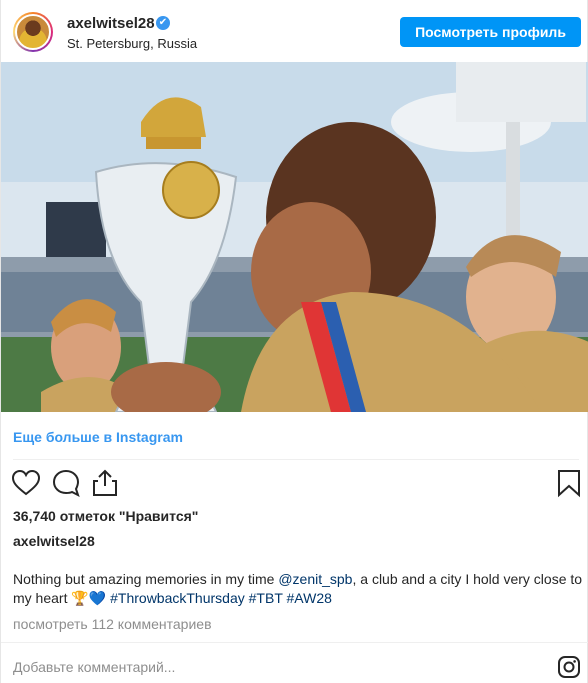 The height and width of the screenshot is (683, 588). What do you see at coordinates (89, 598) in the screenshot?
I see `trophy-heart-emoji: 🏆💙` at bounding box center [89, 598].